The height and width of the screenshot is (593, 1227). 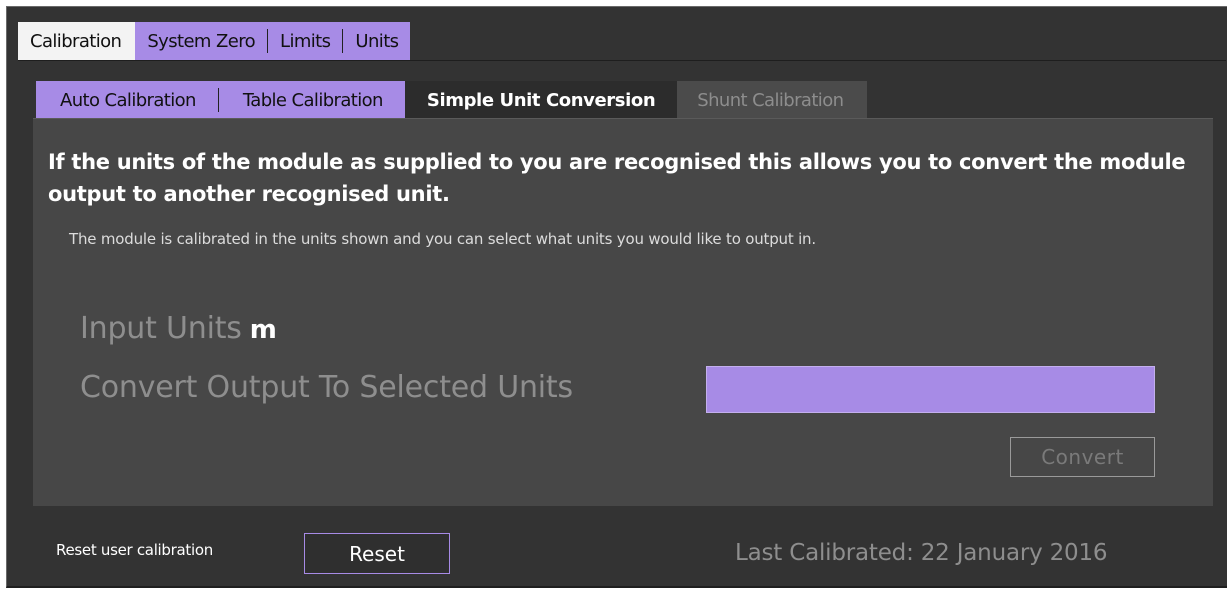 I want to click on tab-limits: Limits, so click(x=305, y=41).